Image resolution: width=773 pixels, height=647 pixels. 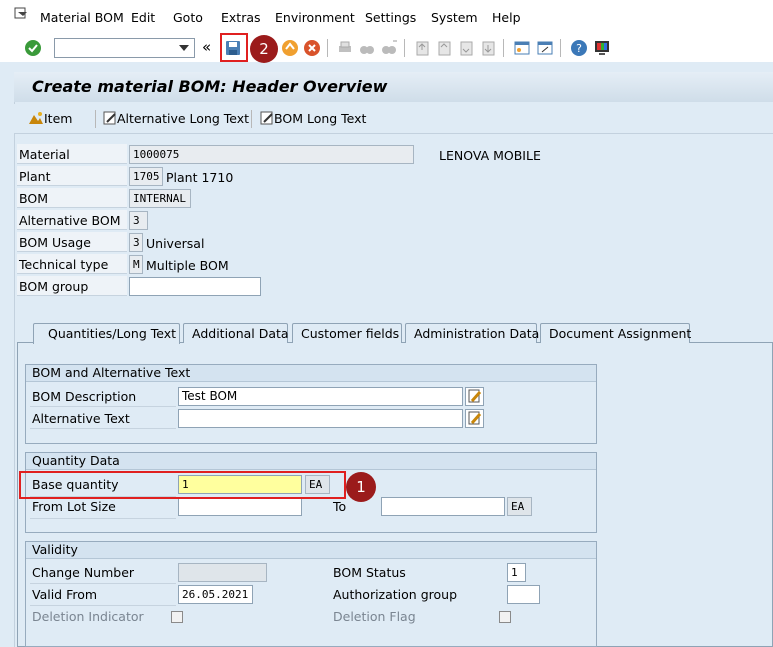 What do you see at coordinates (160, 198) in the screenshot?
I see `bom-field: INTERNAL` at bounding box center [160, 198].